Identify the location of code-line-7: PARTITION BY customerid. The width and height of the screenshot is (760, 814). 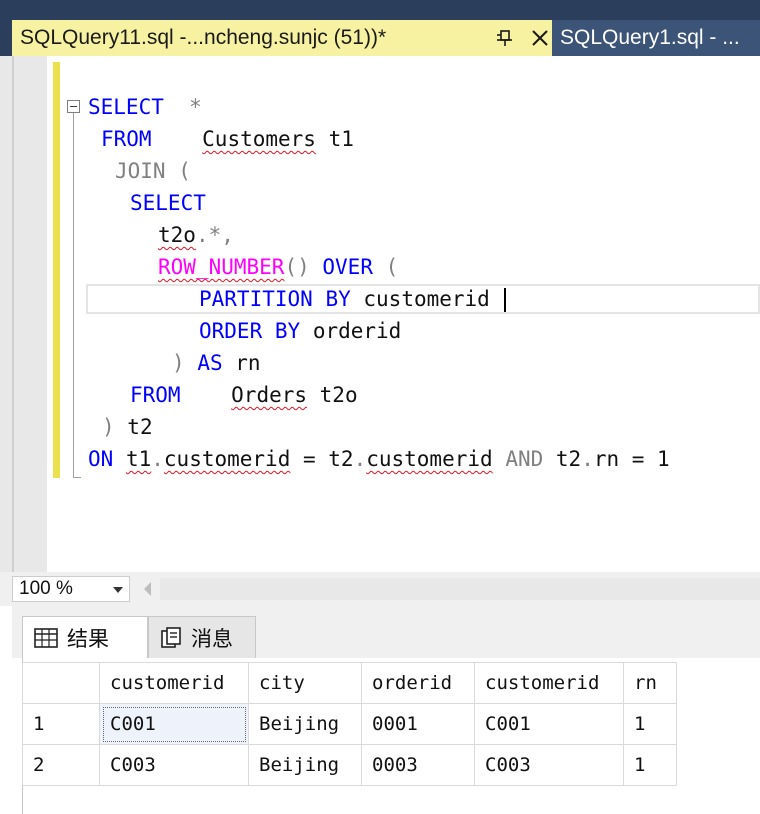
(353, 299).